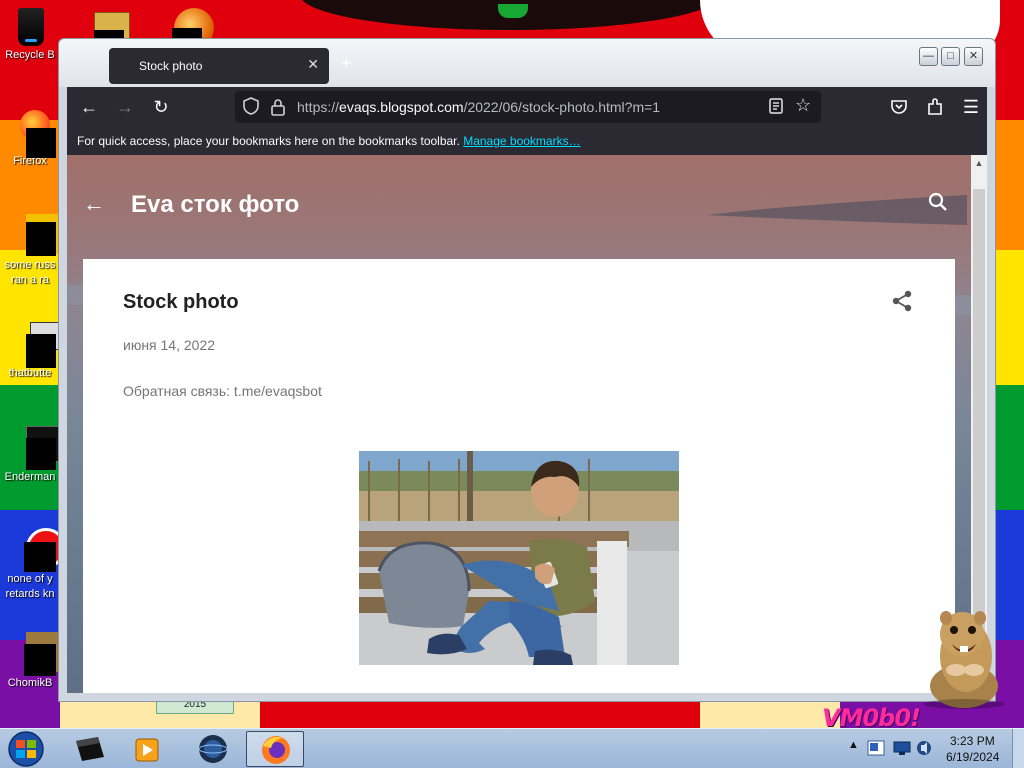 The height and width of the screenshot is (768, 1024). What do you see at coordinates (161, 107) in the screenshot?
I see `reload-button: ↻` at bounding box center [161, 107].